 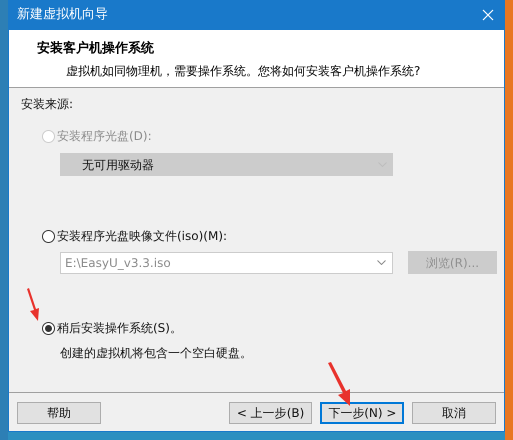 What do you see at coordinates (156, 353) in the screenshot?
I see `option-description: 创建的虚拟机将包含一个空白硬盘。` at bounding box center [156, 353].